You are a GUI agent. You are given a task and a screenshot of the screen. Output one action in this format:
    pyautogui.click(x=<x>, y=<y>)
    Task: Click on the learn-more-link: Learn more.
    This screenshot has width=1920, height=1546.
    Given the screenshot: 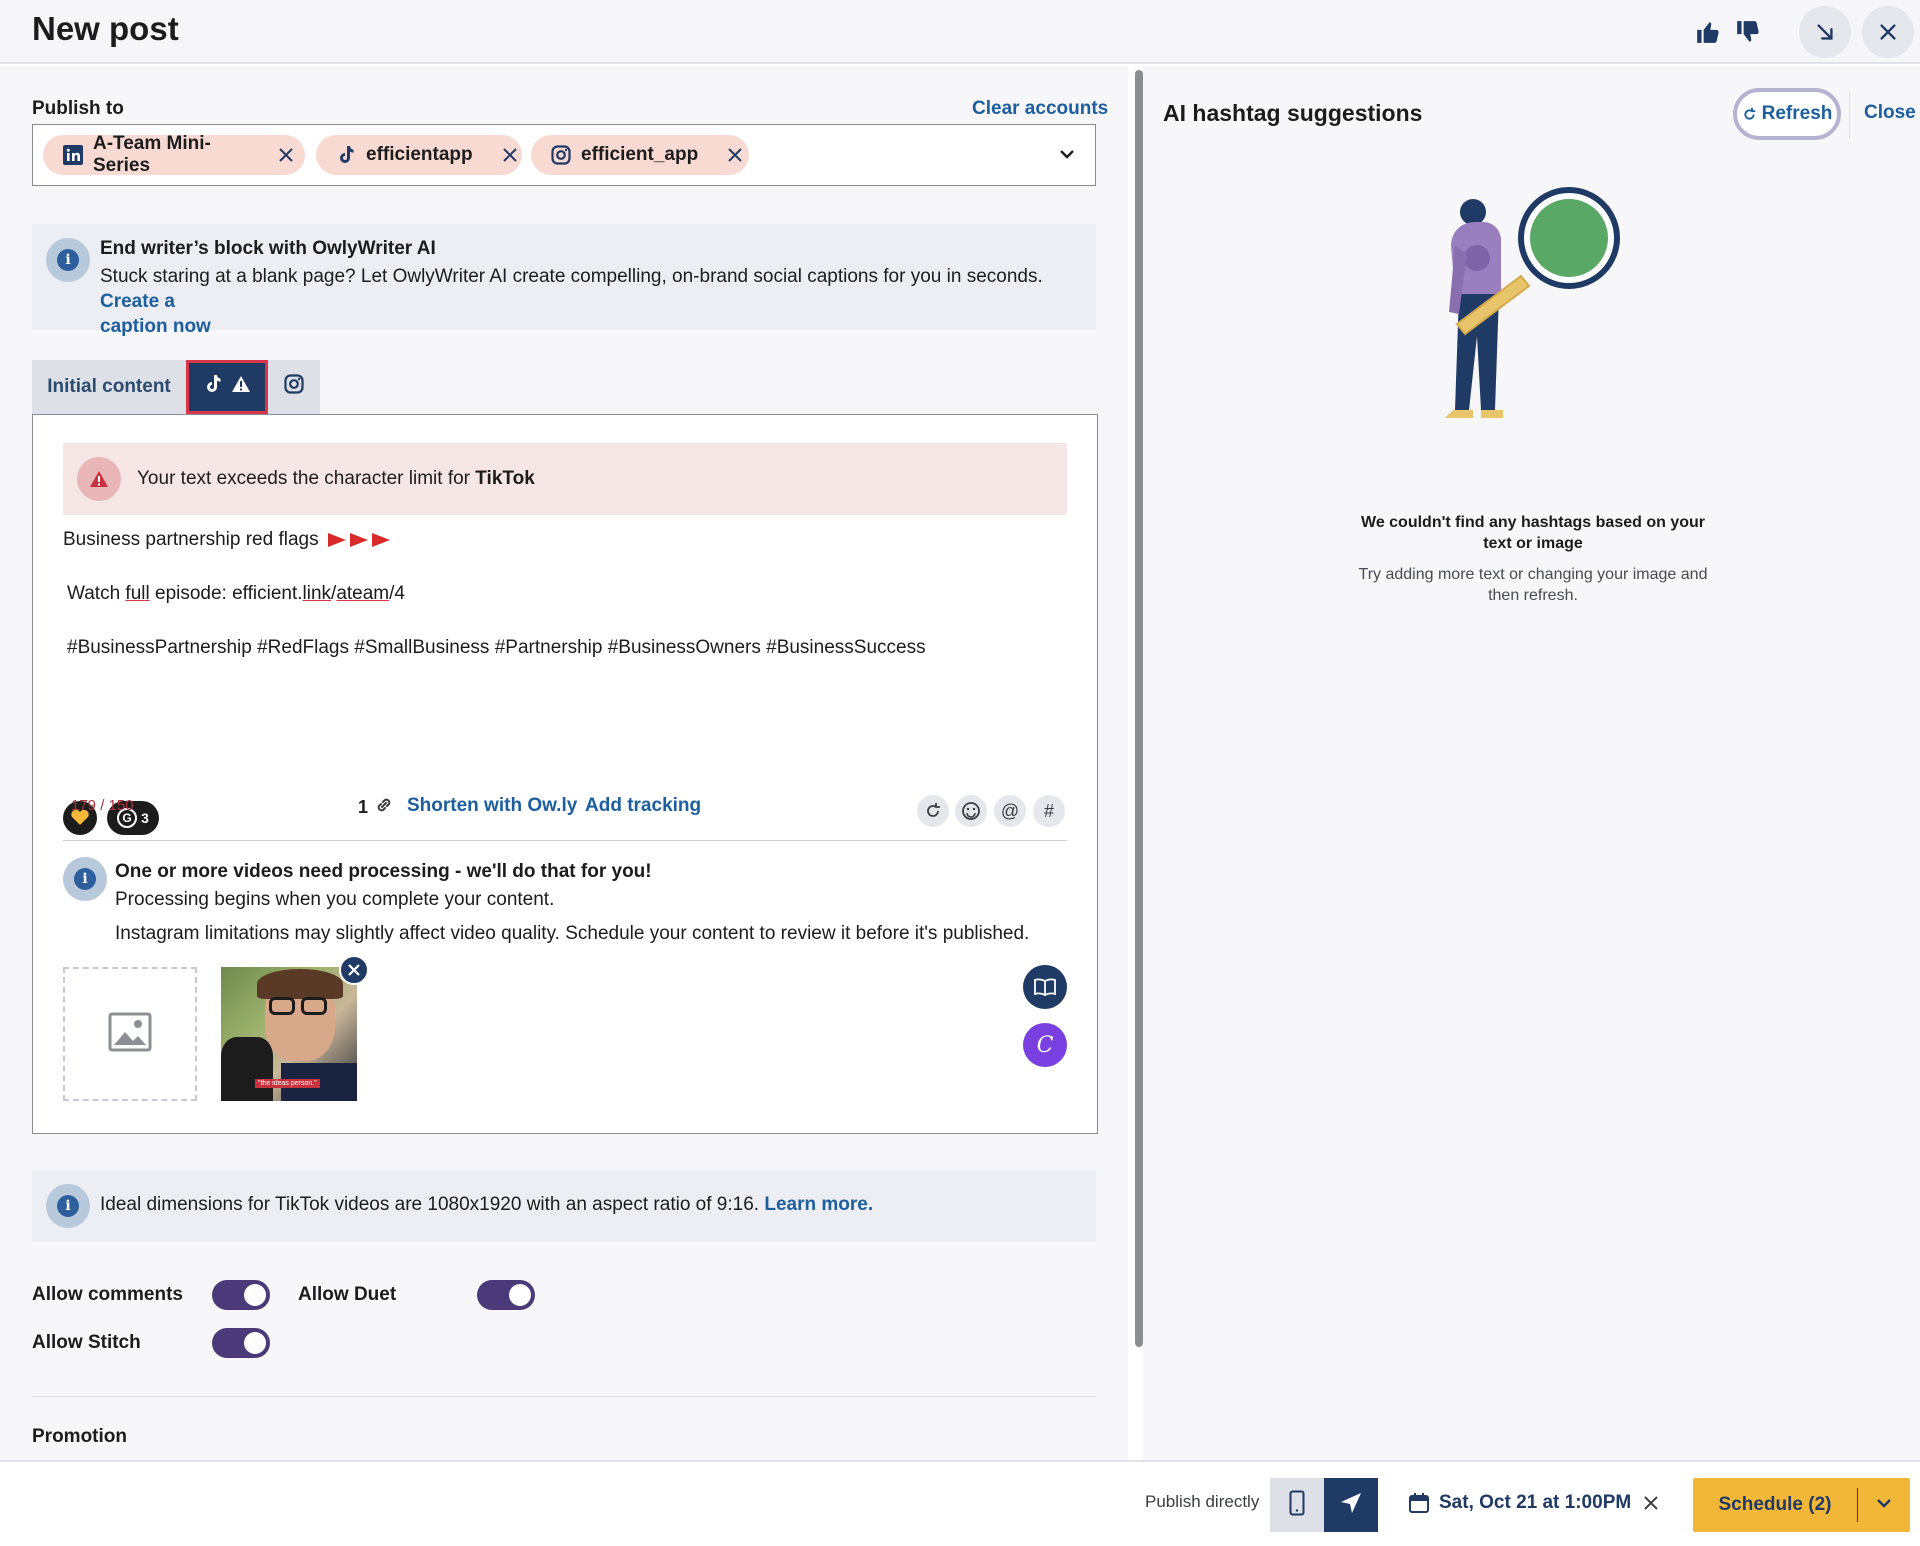 What is the action you would take?
    pyautogui.click(x=818, y=1204)
    